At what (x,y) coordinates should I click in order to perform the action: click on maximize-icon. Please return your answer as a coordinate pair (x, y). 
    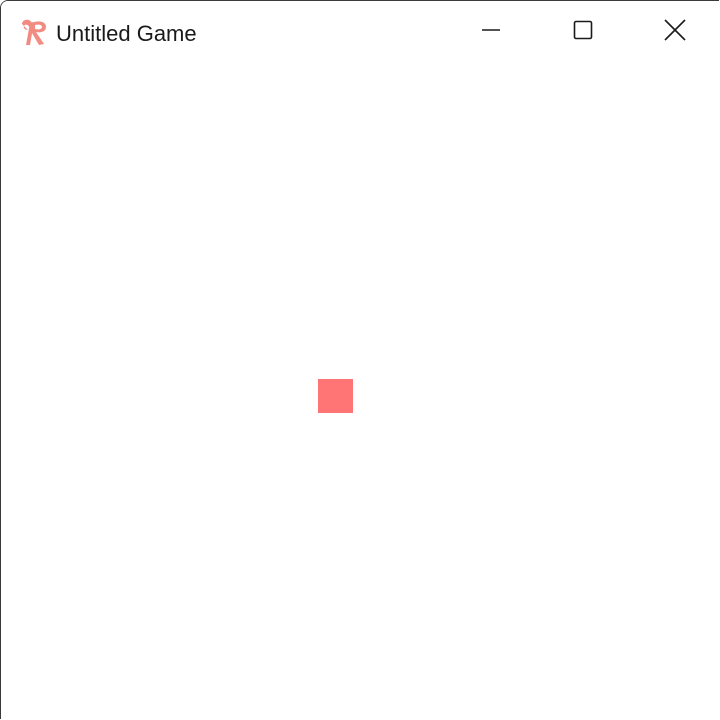
    Looking at the image, I should click on (583, 32).